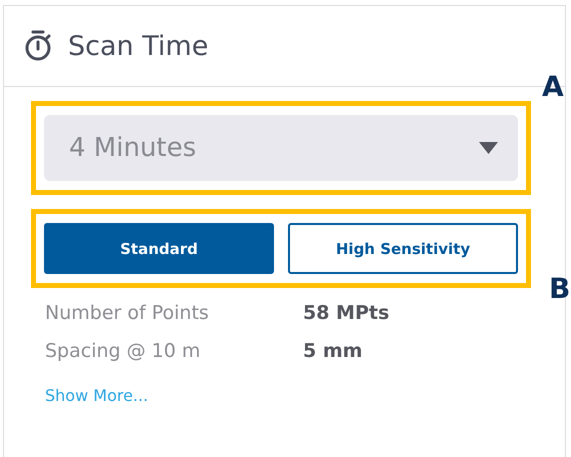  I want to click on stopwatch-icon, so click(38, 46).